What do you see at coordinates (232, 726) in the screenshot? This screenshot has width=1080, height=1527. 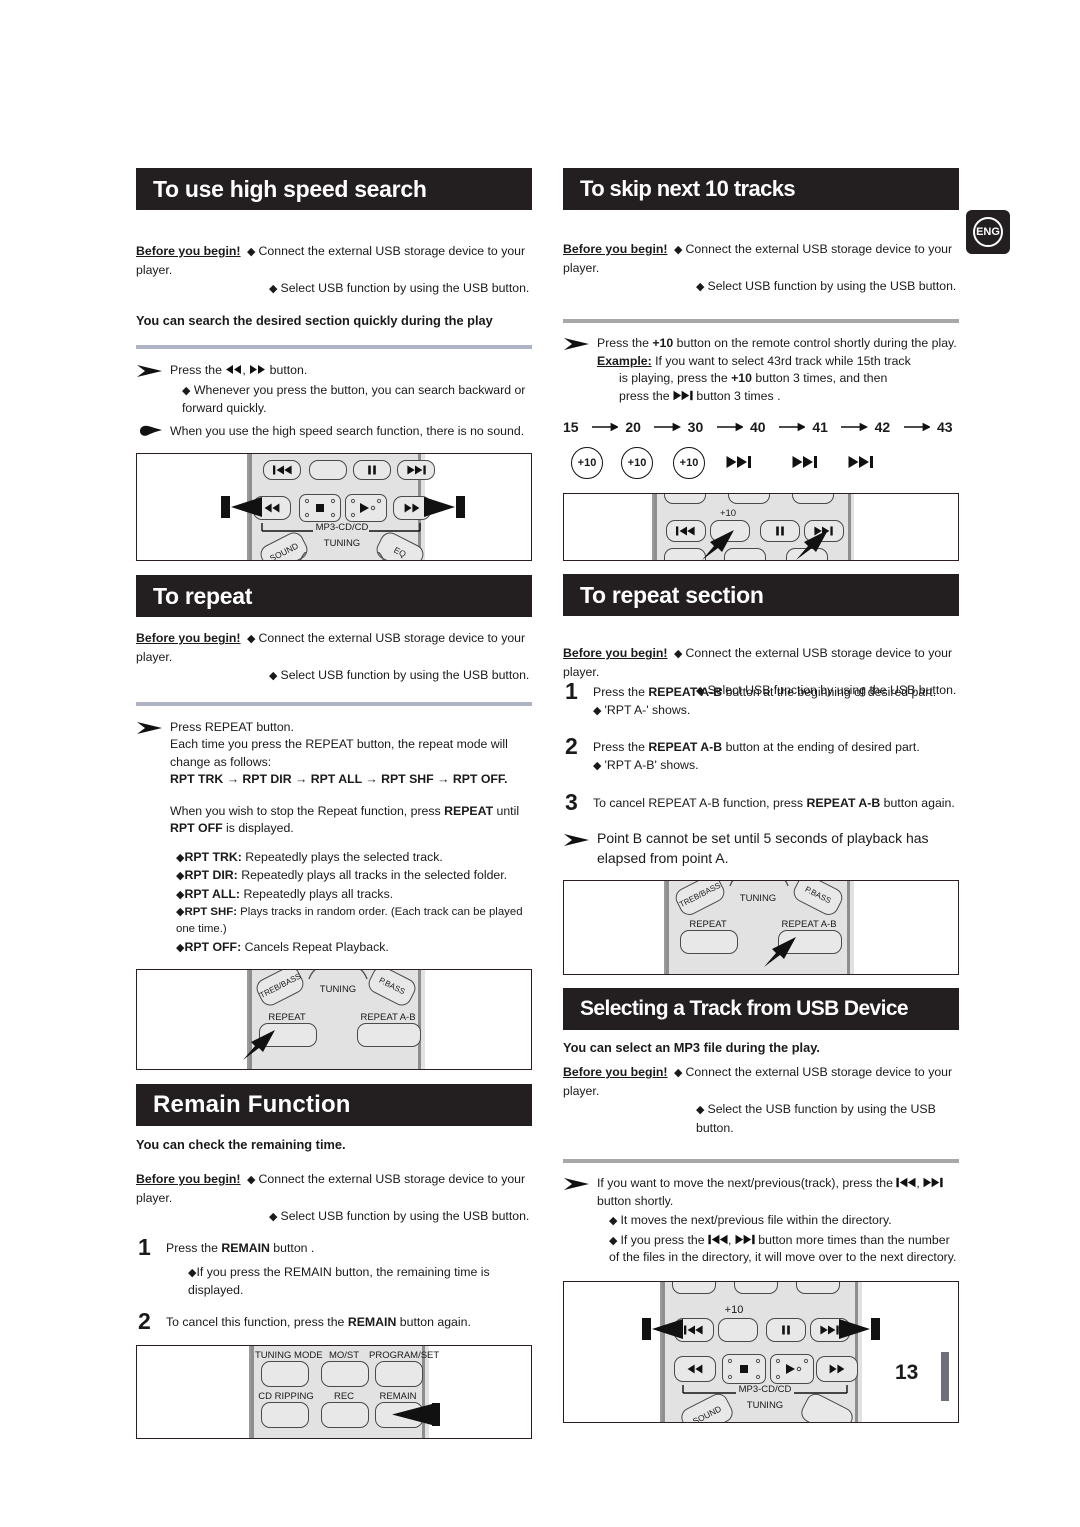 I see `repeat-line-1: Press REPEAT button.` at bounding box center [232, 726].